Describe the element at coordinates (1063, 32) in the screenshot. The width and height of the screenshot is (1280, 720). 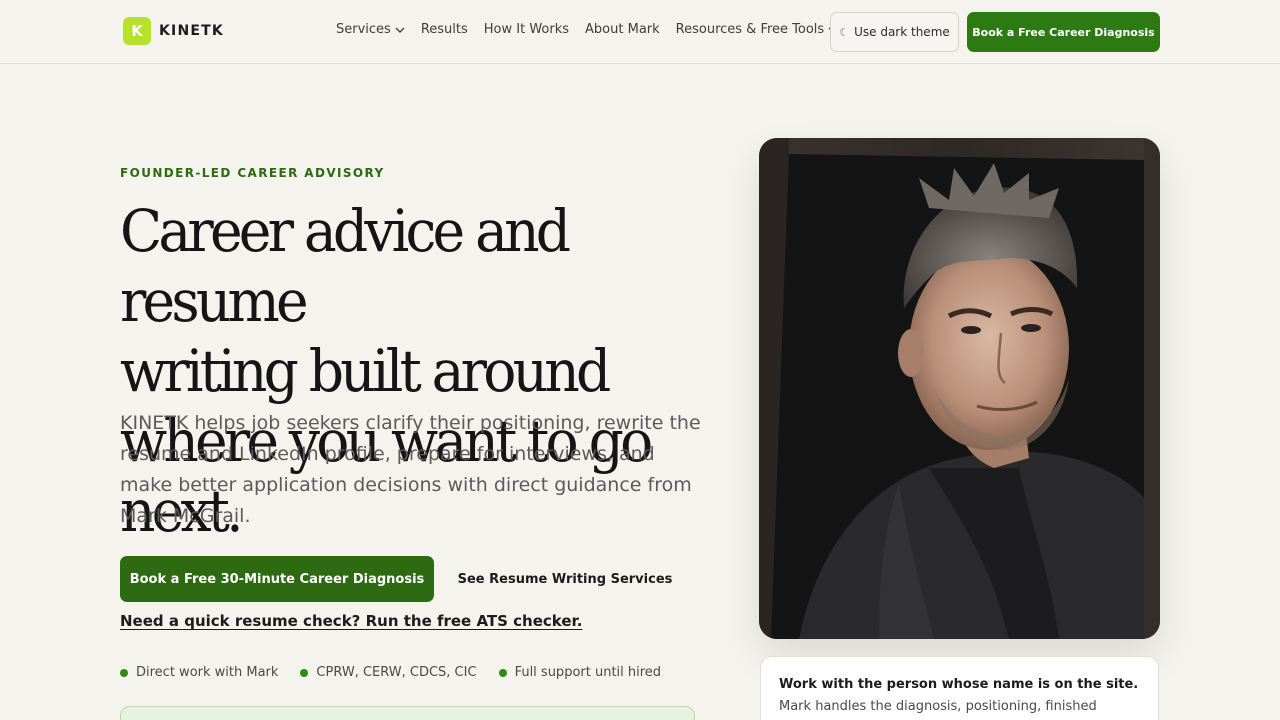
I see `book-diagnosis-button: Book a Free Career Diagnosis` at that location.